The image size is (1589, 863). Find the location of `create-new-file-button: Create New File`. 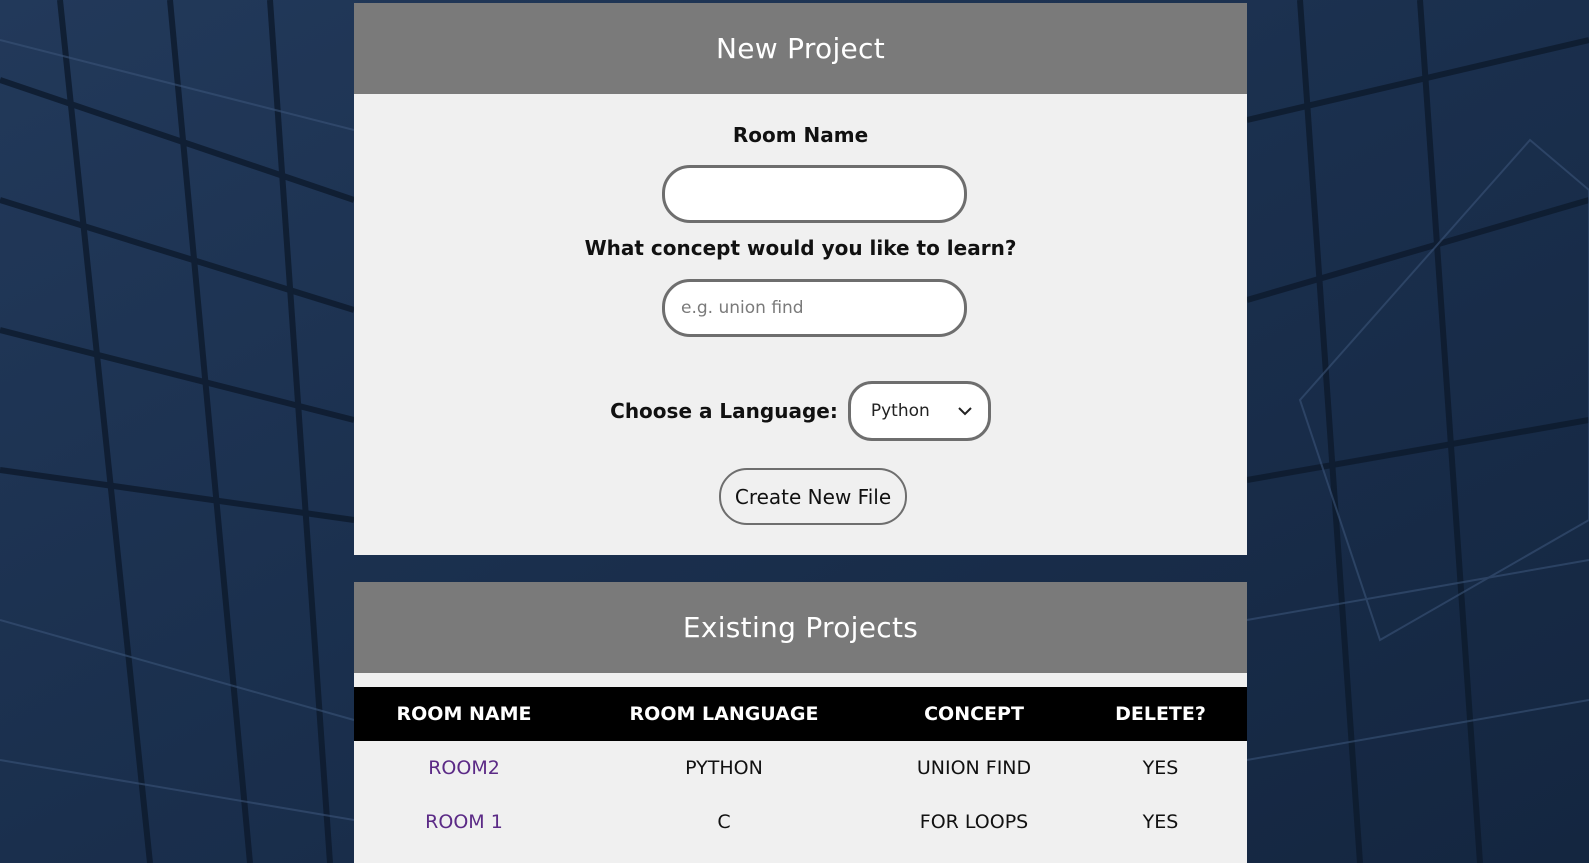

create-new-file-button: Create New File is located at coordinates (813, 496).